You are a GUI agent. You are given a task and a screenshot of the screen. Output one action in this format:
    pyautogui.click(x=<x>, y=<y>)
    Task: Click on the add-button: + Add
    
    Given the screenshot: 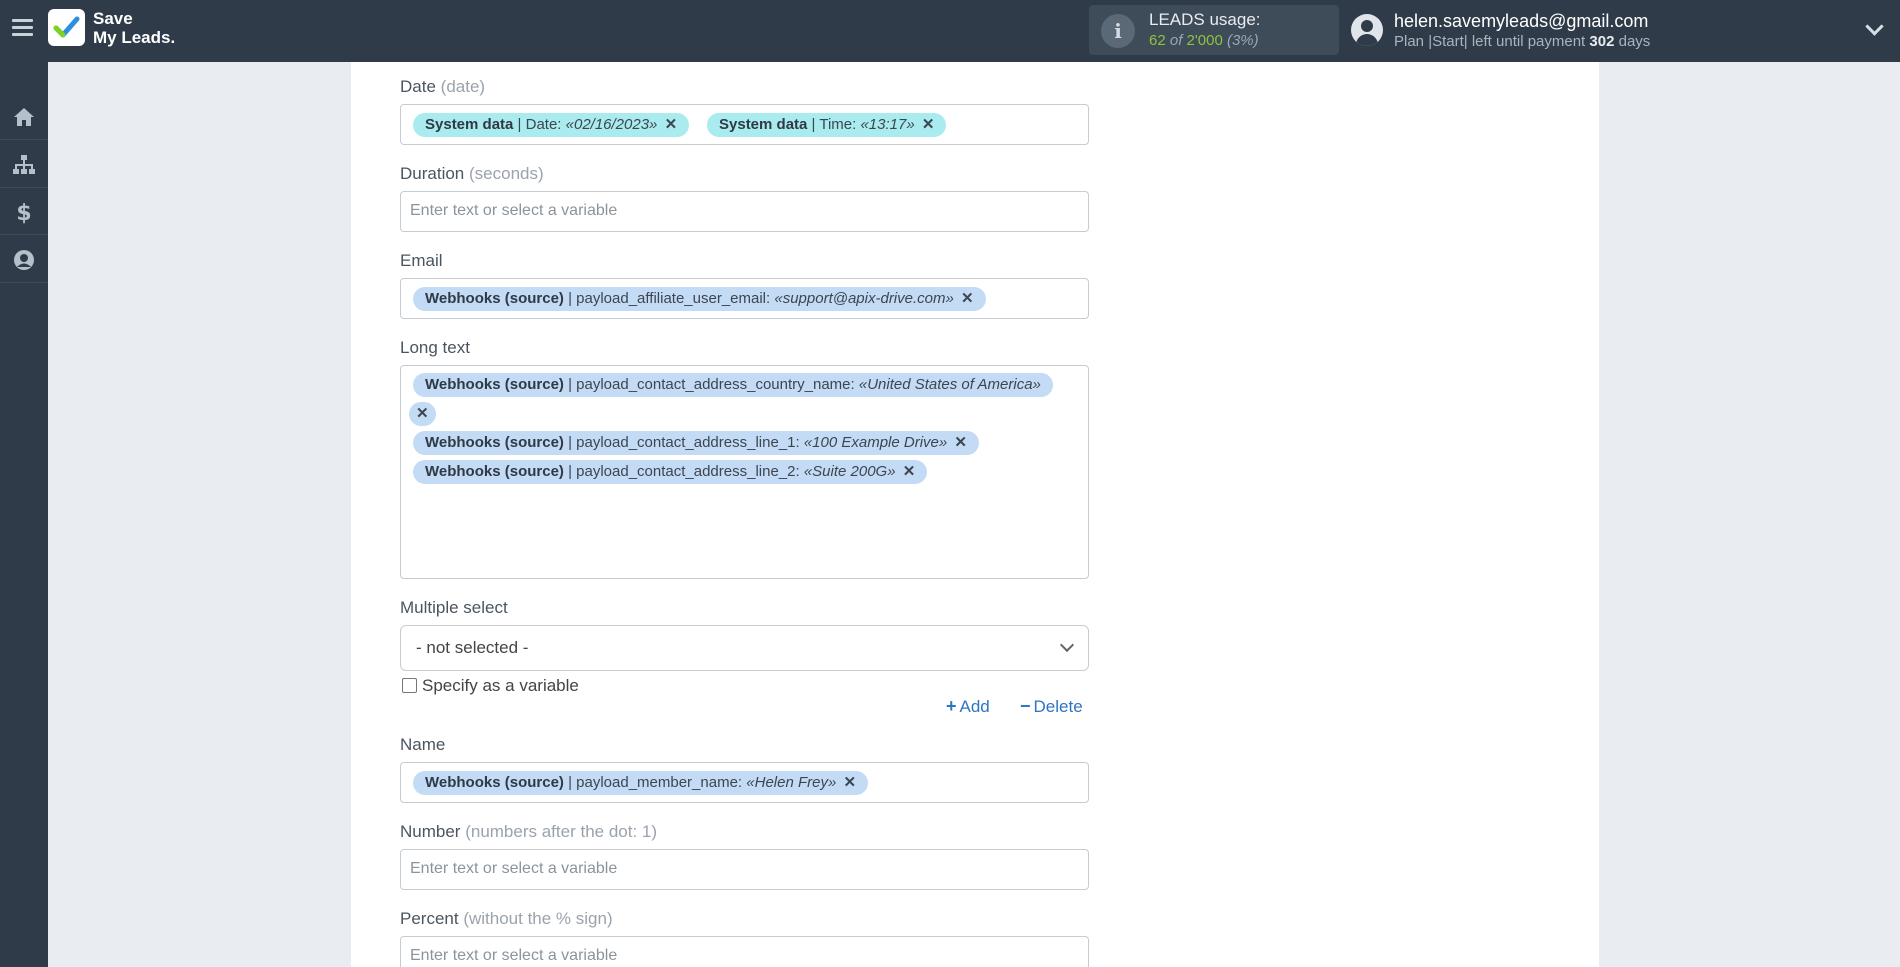 What is the action you would take?
    pyautogui.click(x=968, y=706)
    